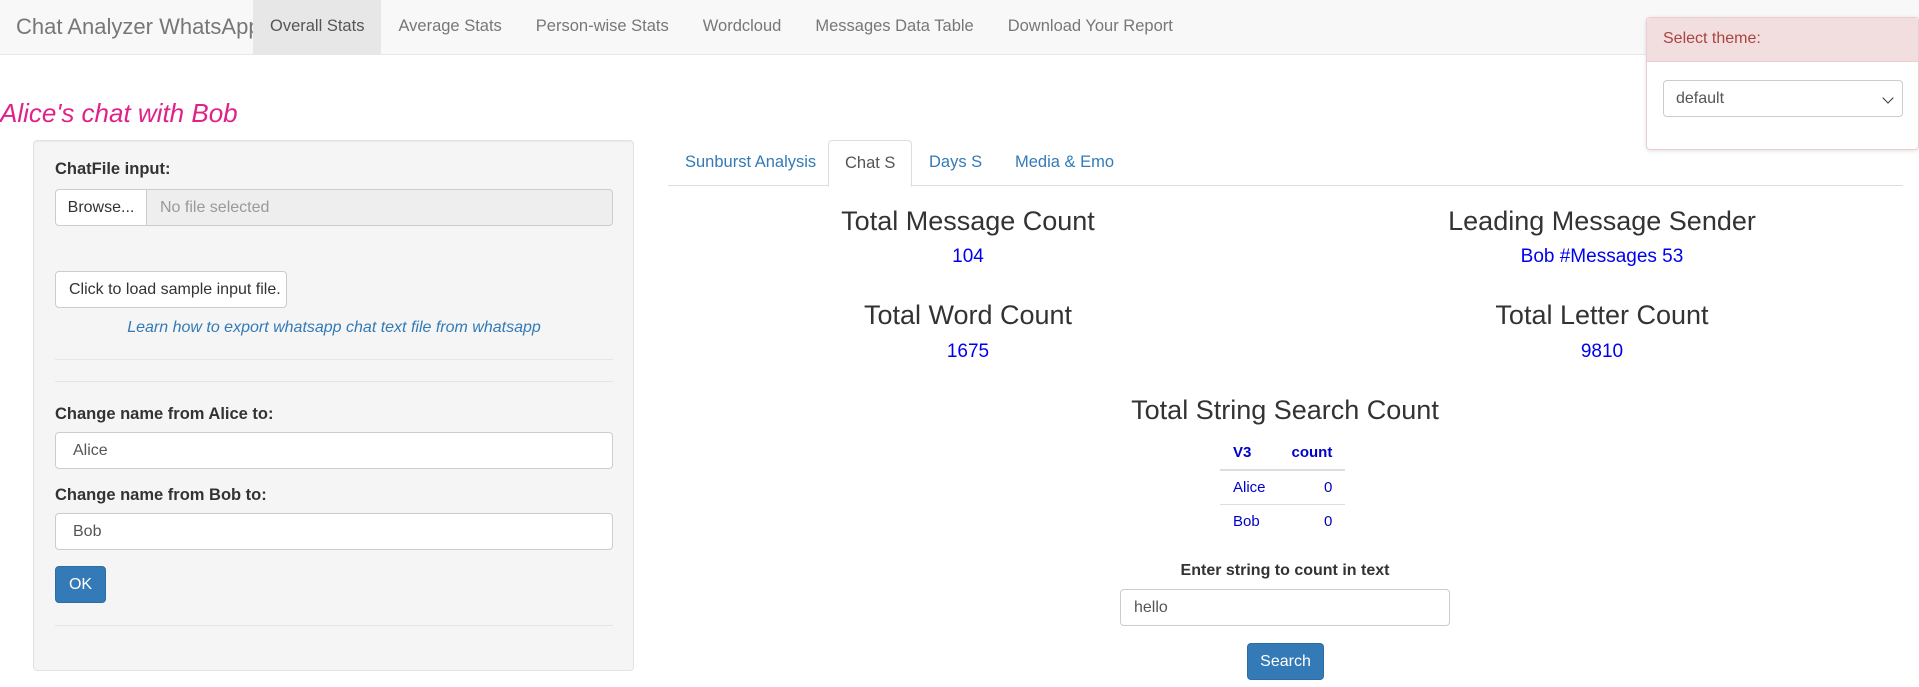  I want to click on chevron-down-icon, so click(1888, 98).